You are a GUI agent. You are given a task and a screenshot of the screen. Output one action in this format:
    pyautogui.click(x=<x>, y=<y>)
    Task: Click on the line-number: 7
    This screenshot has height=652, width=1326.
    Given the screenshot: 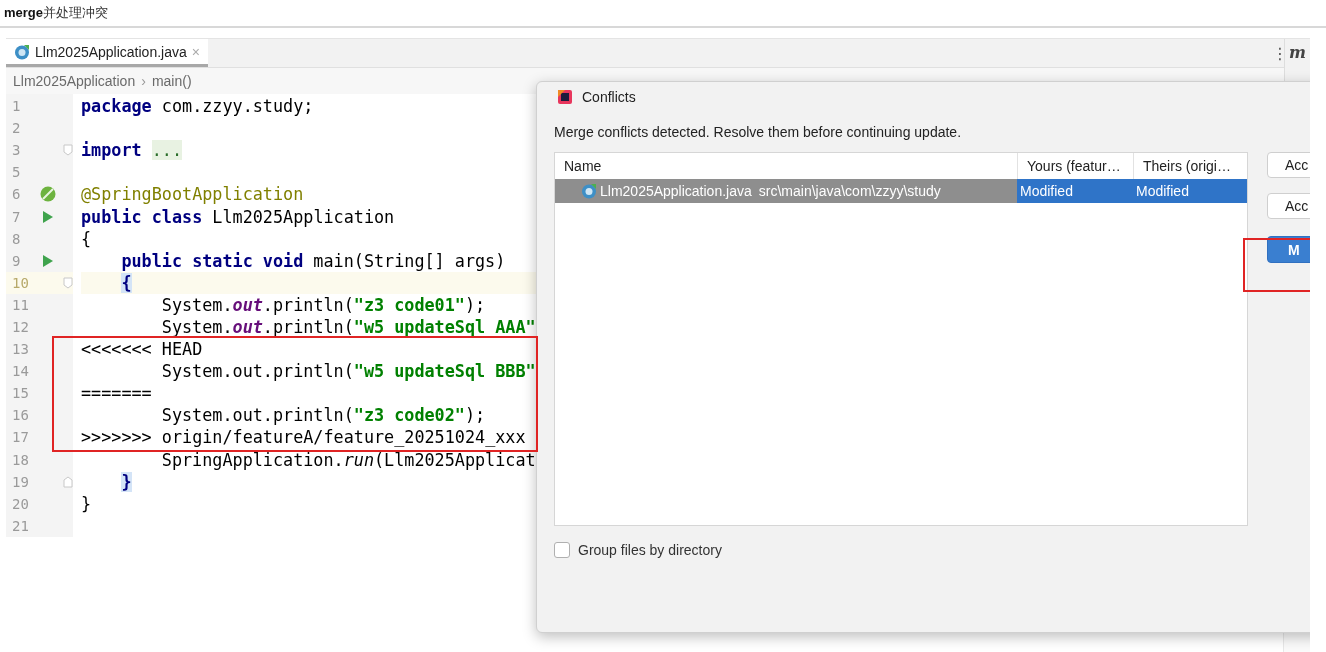 What is the action you would take?
    pyautogui.click(x=16, y=216)
    